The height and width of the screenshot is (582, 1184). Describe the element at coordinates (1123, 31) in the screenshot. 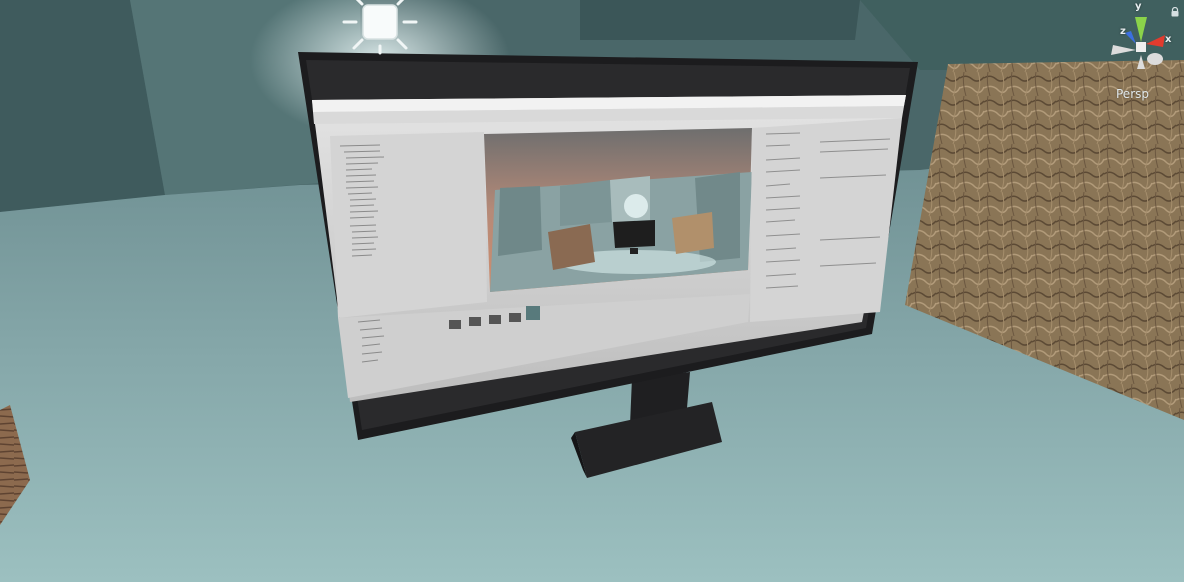

I see `gizmo-z-label: z` at that location.